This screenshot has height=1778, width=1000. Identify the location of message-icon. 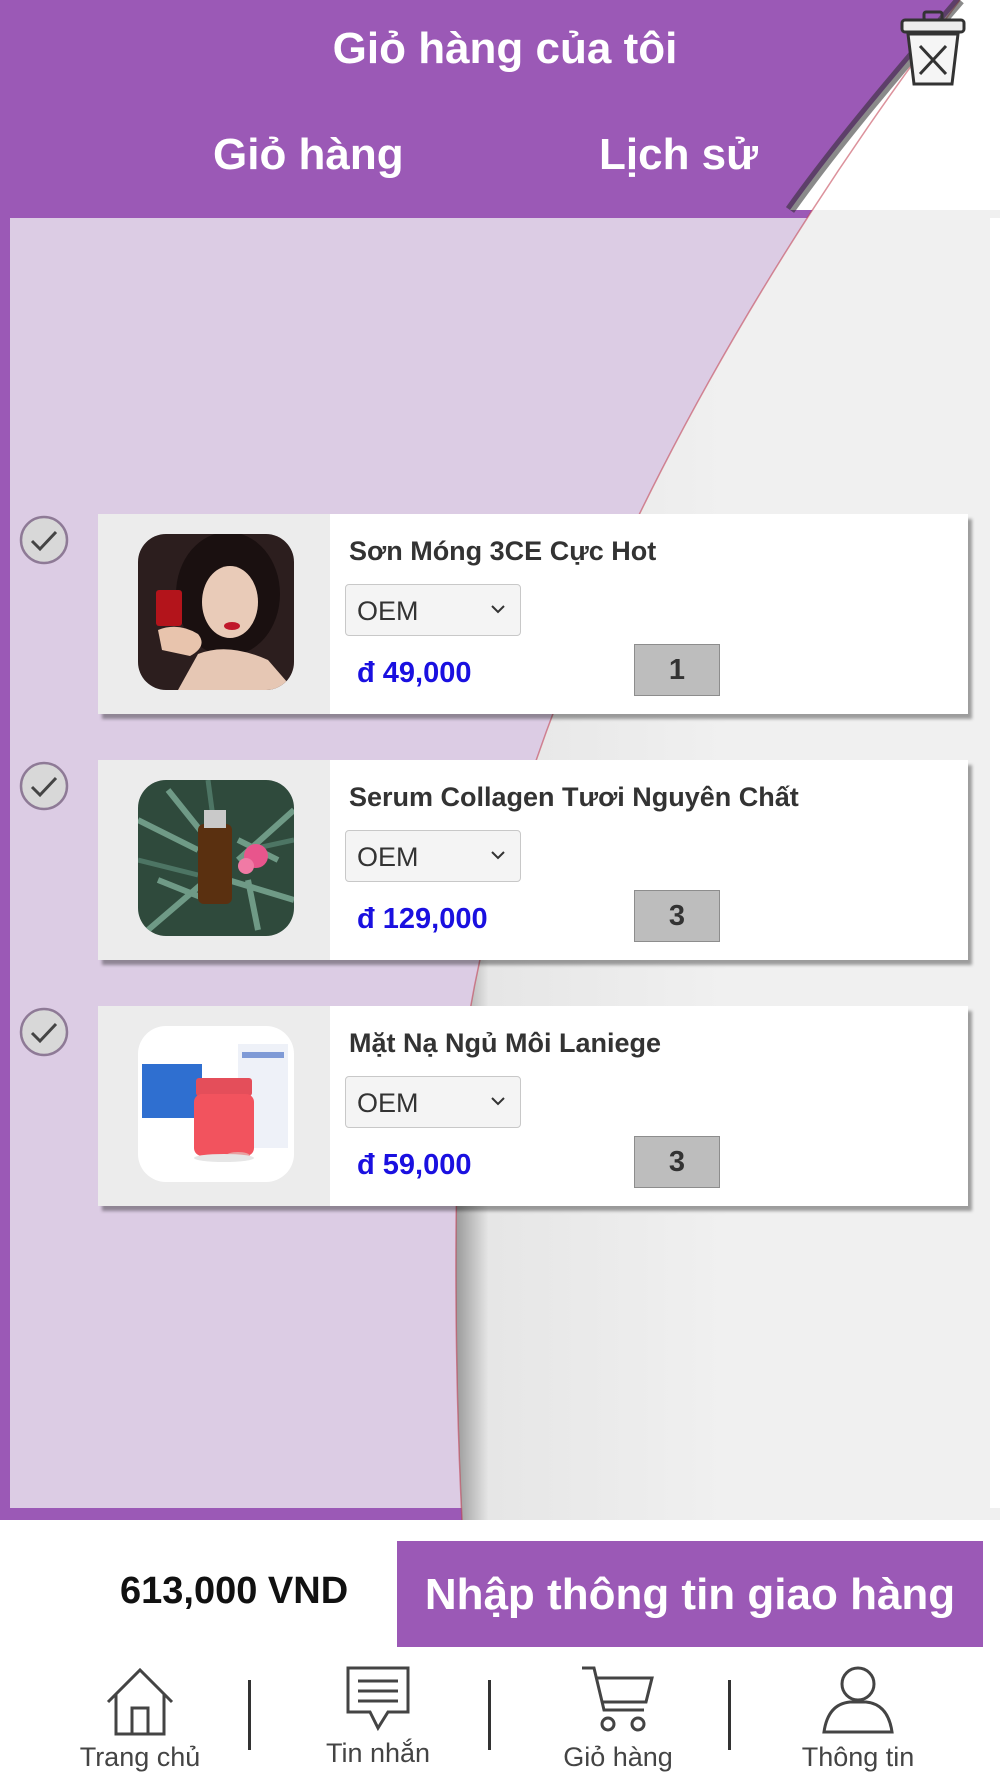
(378, 1699).